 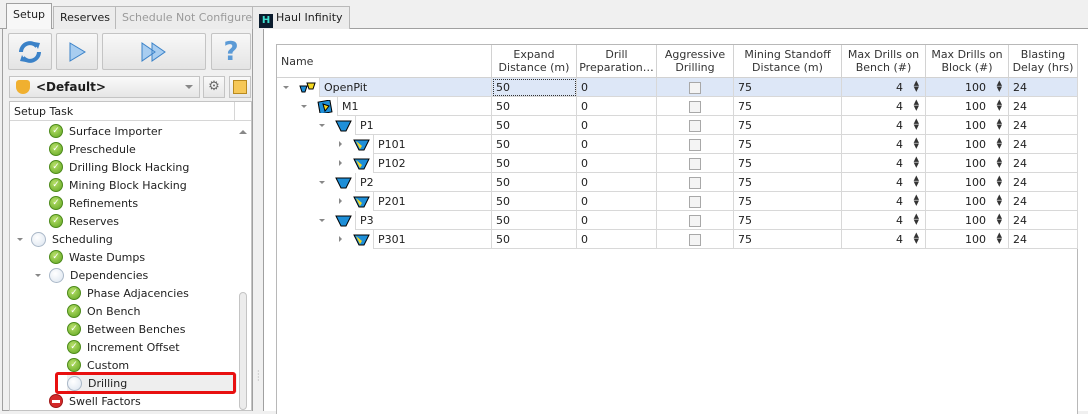 What do you see at coordinates (432, 239) in the screenshot?
I see `row-name: P301` at bounding box center [432, 239].